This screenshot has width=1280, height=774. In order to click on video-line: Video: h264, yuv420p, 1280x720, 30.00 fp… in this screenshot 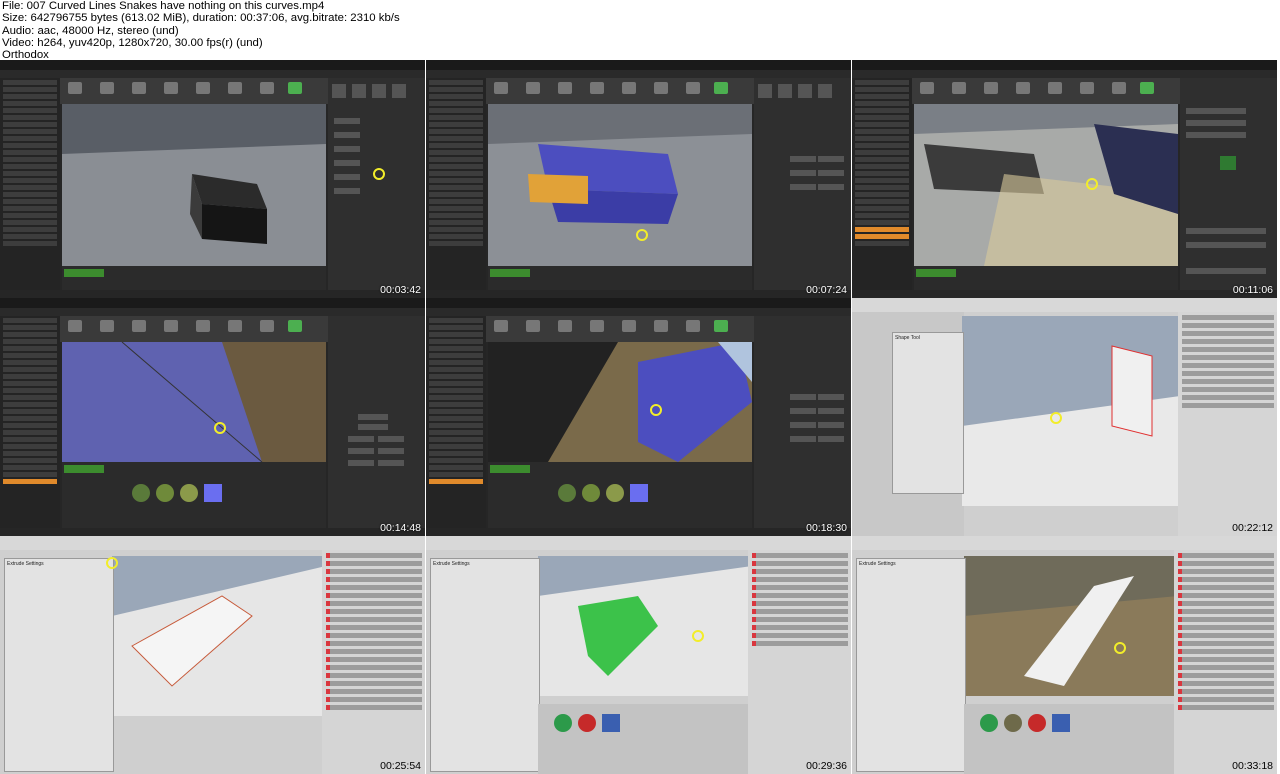, I will do `click(132, 42)`.